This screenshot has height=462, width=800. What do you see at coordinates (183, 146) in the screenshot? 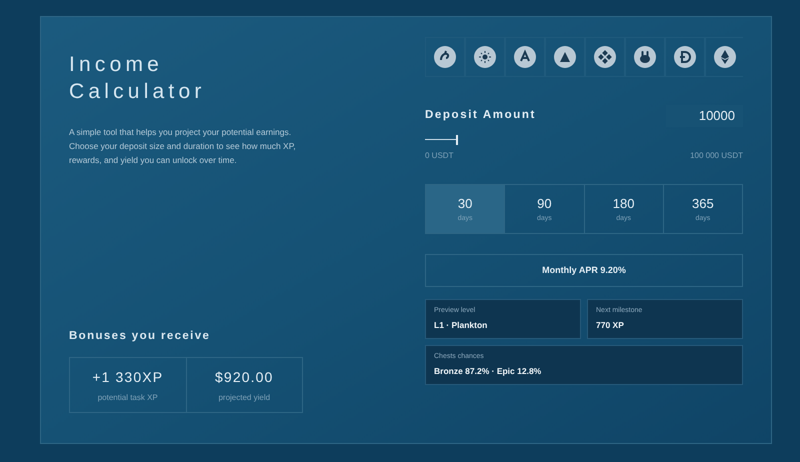
I see `description: A simple tool that helps you project your potential earnings. Choose your deposit size and duration to see how much XP, rewards, and yield you can unlock over time.` at bounding box center [183, 146].